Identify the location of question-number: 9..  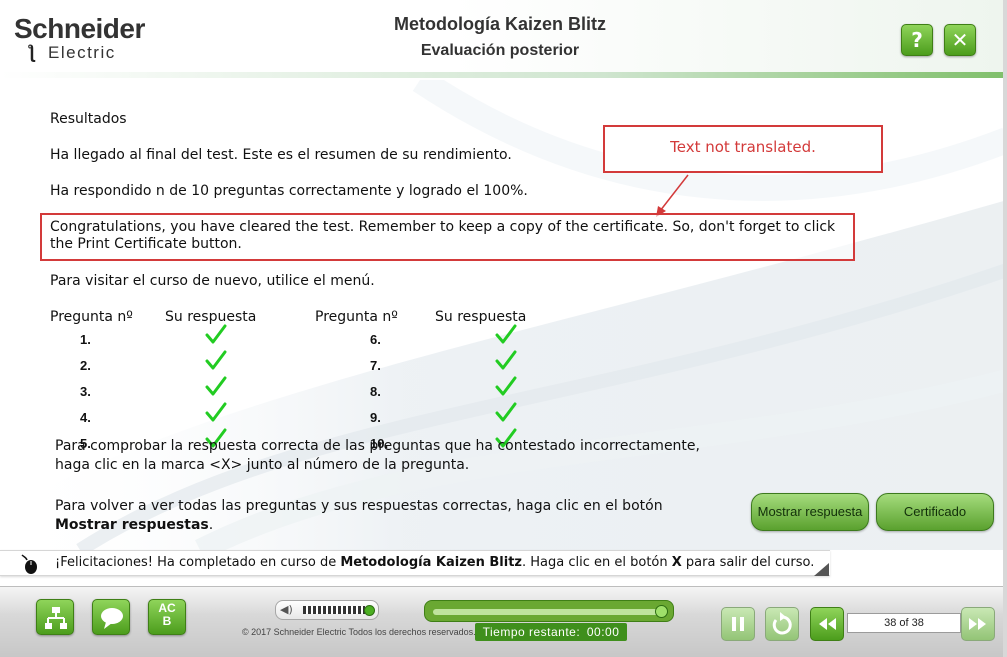
(375, 417).